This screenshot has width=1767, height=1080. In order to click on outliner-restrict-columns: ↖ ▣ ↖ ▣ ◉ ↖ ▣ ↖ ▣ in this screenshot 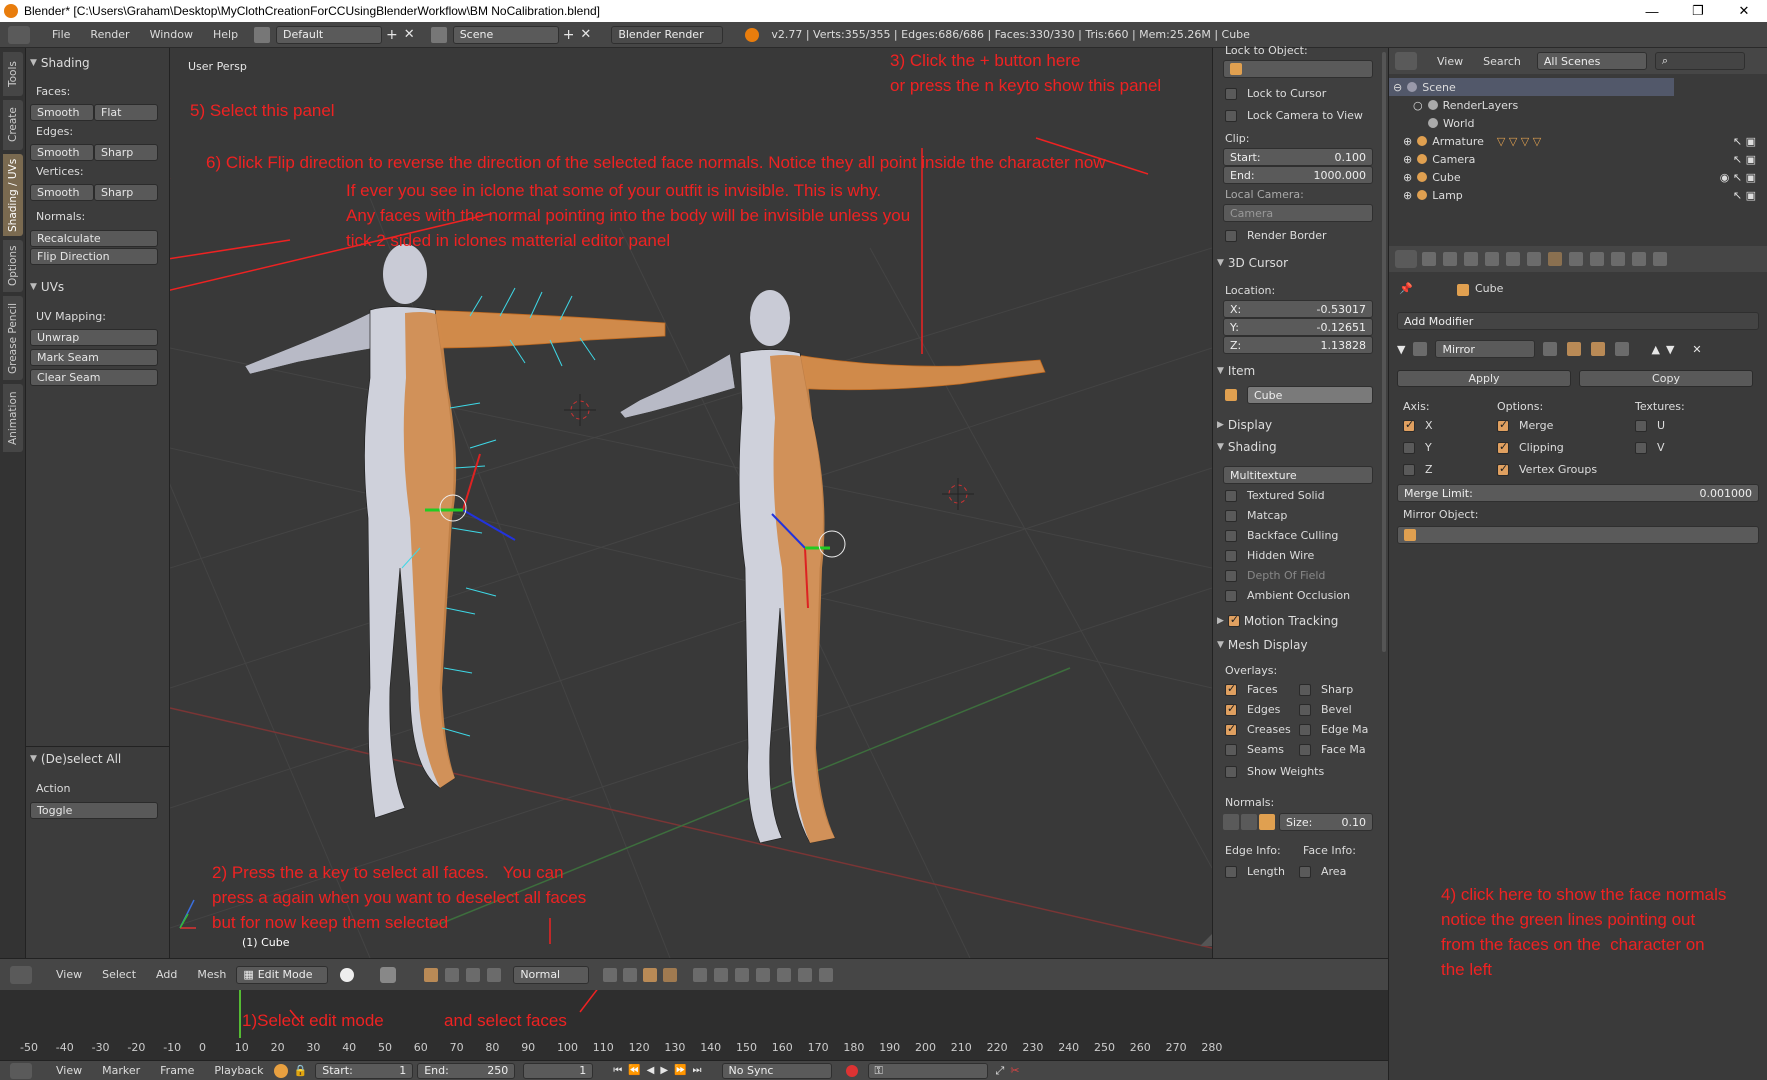, I will do `click(1717, 168)`.